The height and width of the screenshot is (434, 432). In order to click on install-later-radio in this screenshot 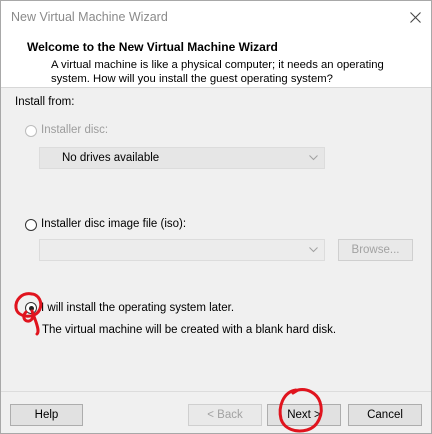, I will do `click(31, 308)`.